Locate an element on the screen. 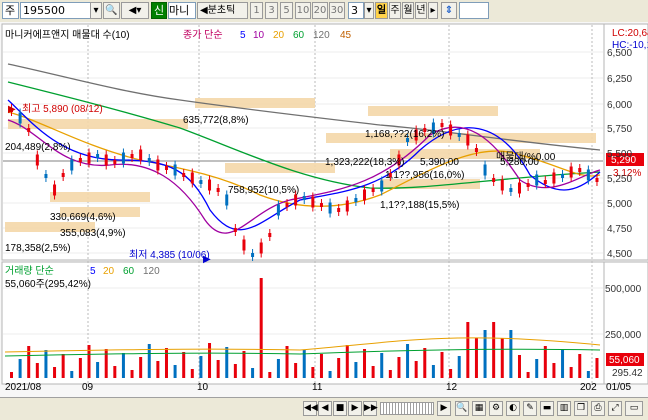 The image size is (648, 420). swap-arrows-icon: ⇕ is located at coordinates (449, 10).